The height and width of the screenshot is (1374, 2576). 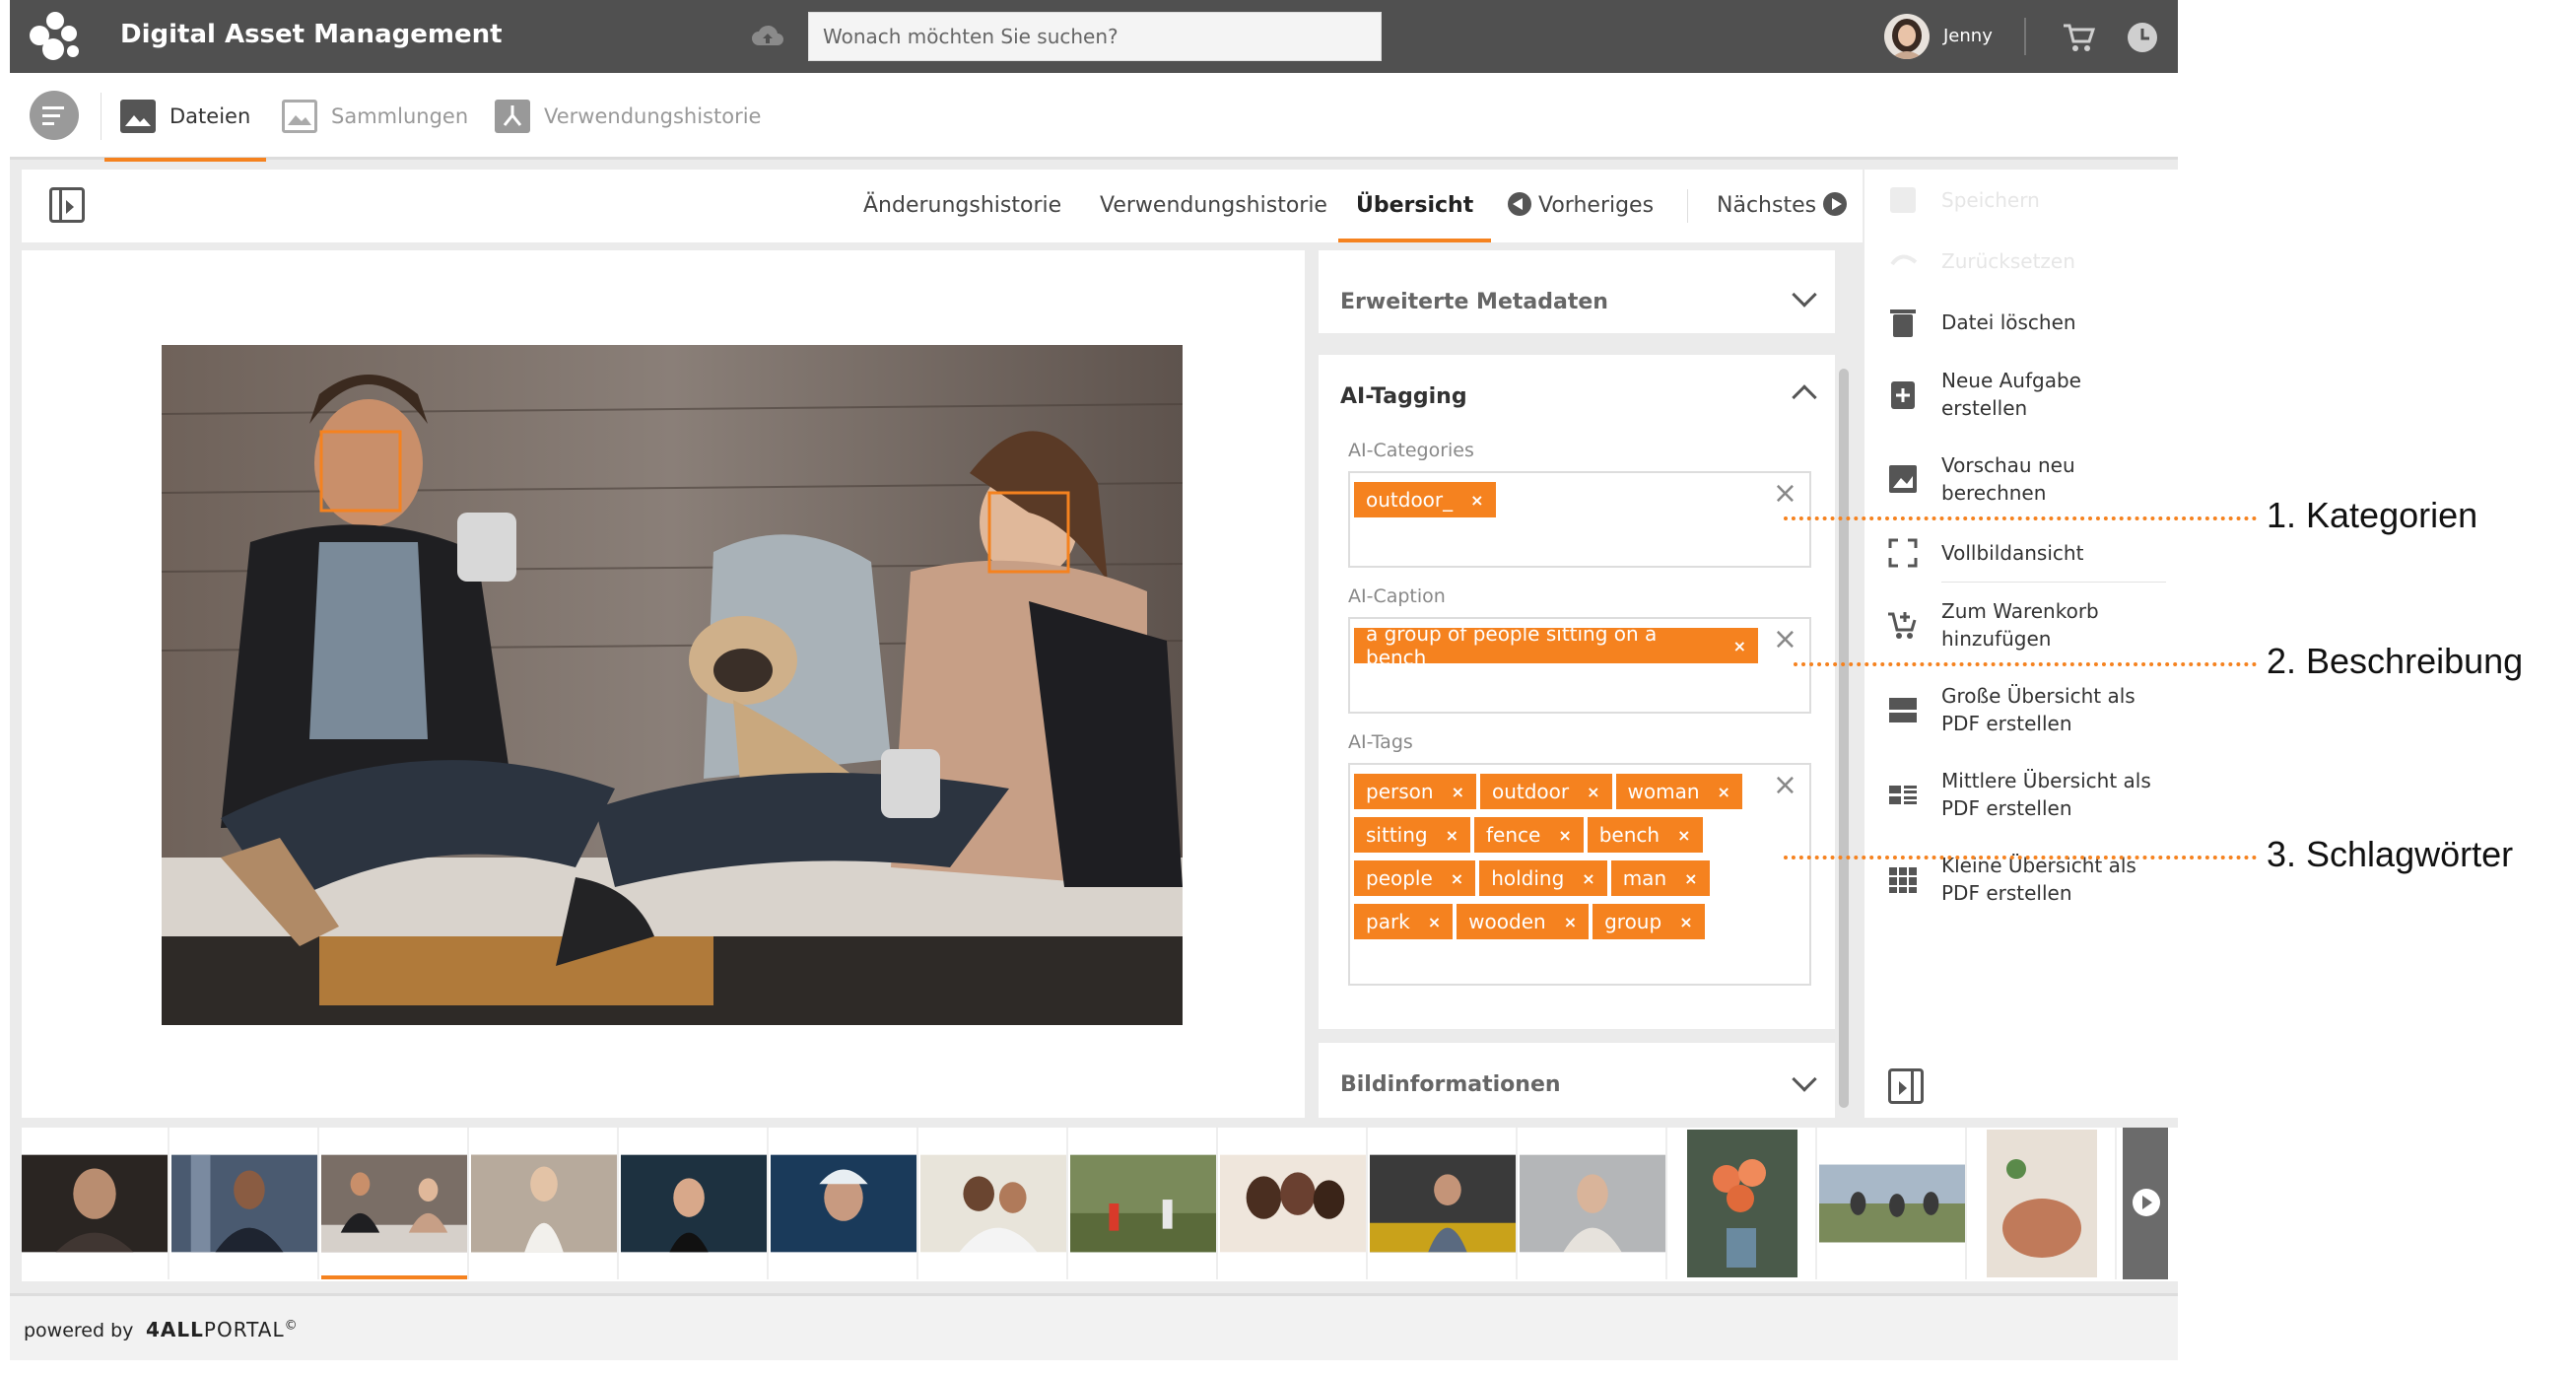 I want to click on search-input, so click(x=1095, y=36).